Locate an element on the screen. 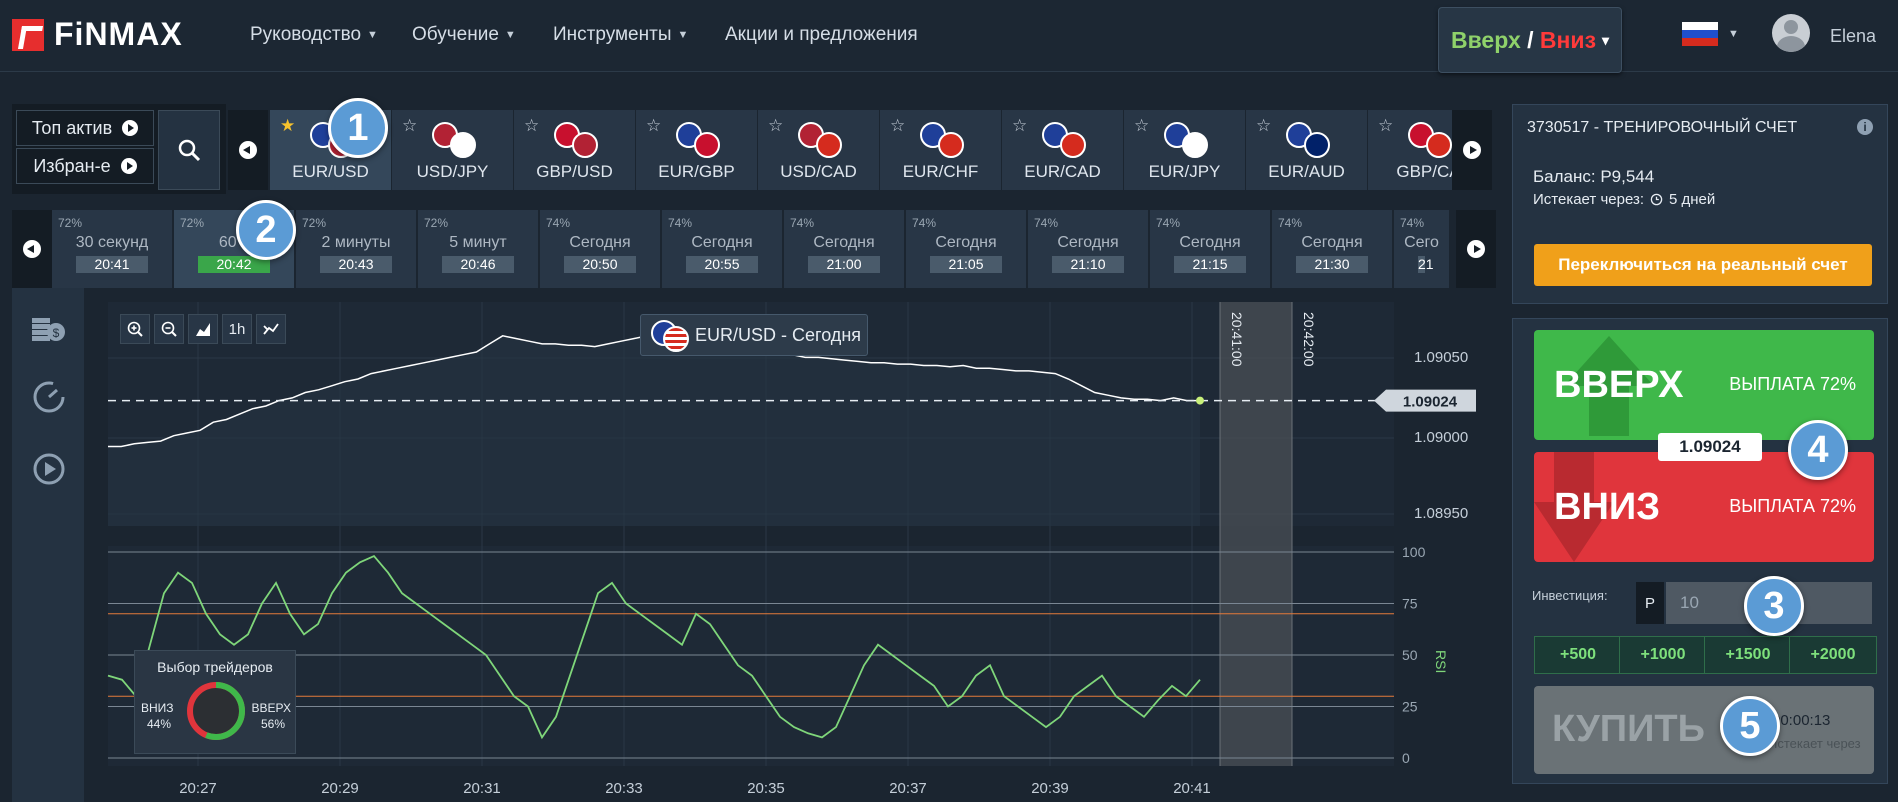 This screenshot has height=802, width=1898. zoom-in-icon is located at coordinates (135, 329).